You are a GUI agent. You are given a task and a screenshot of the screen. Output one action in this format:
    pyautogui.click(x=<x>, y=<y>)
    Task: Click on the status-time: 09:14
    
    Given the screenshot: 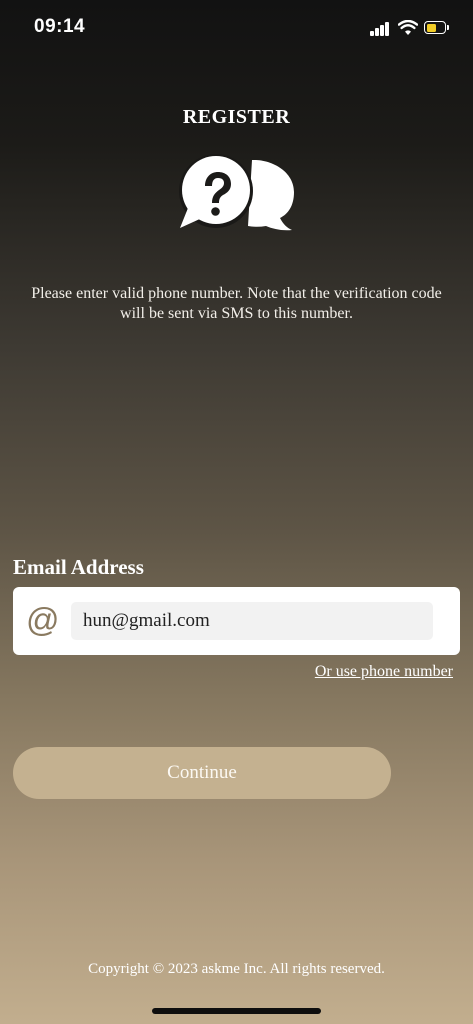 What is the action you would take?
    pyautogui.click(x=60, y=26)
    